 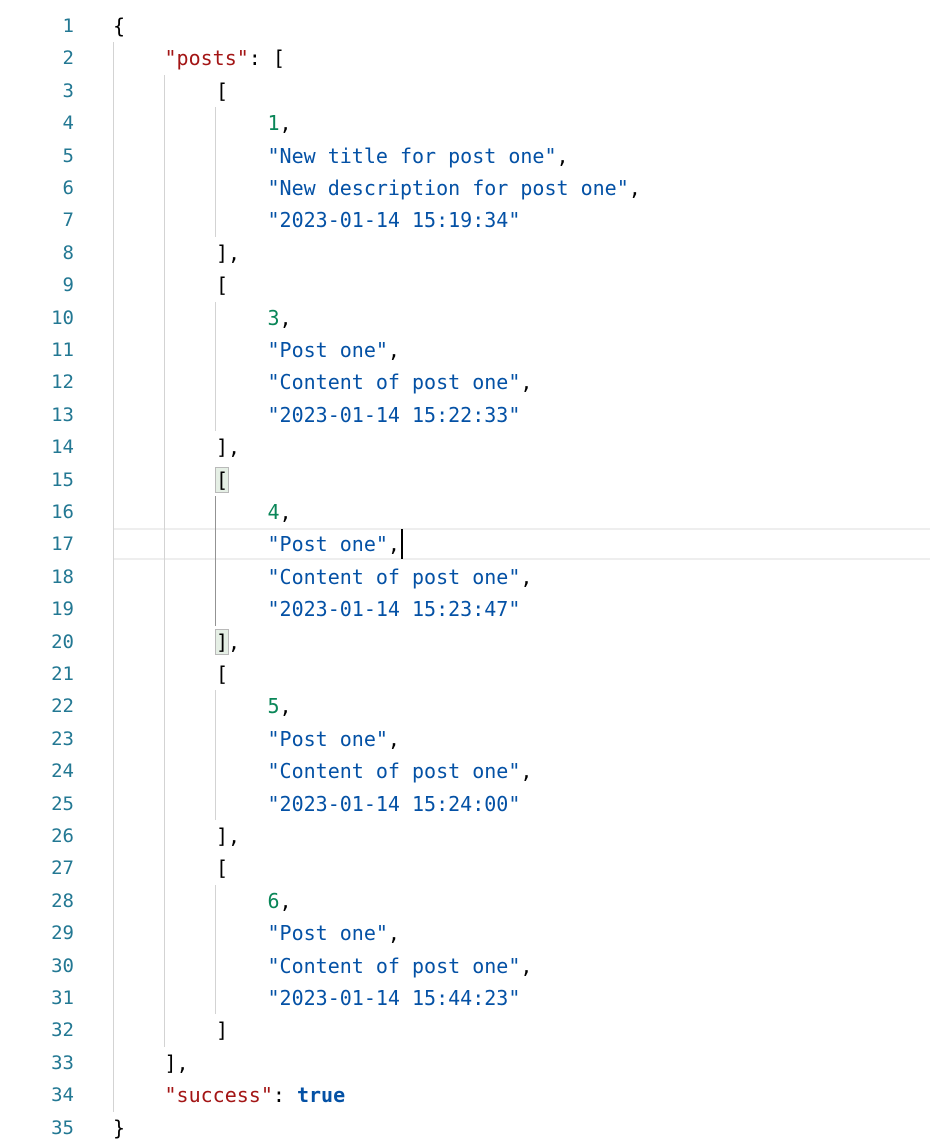 I want to click on line-code: "success": true, so click(x=255, y=1095).